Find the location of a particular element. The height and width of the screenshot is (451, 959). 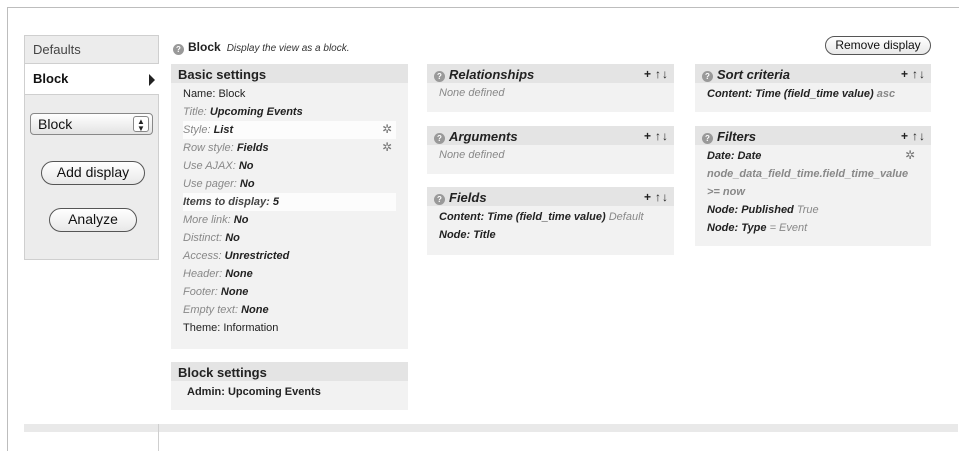

setting-label: Distinct: is located at coordinates (203, 238).